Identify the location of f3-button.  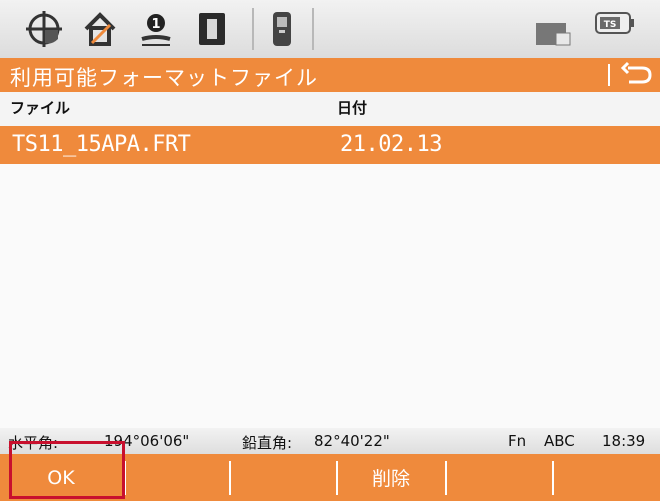
(283, 477).